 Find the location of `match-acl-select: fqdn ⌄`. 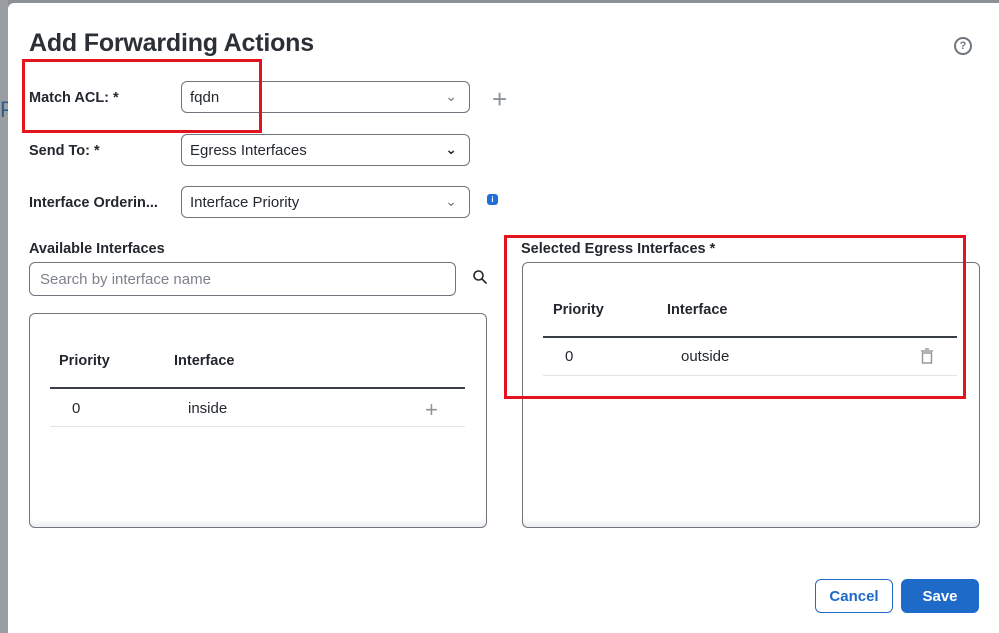

match-acl-select: fqdn ⌄ is located at coordinates (325, 97).